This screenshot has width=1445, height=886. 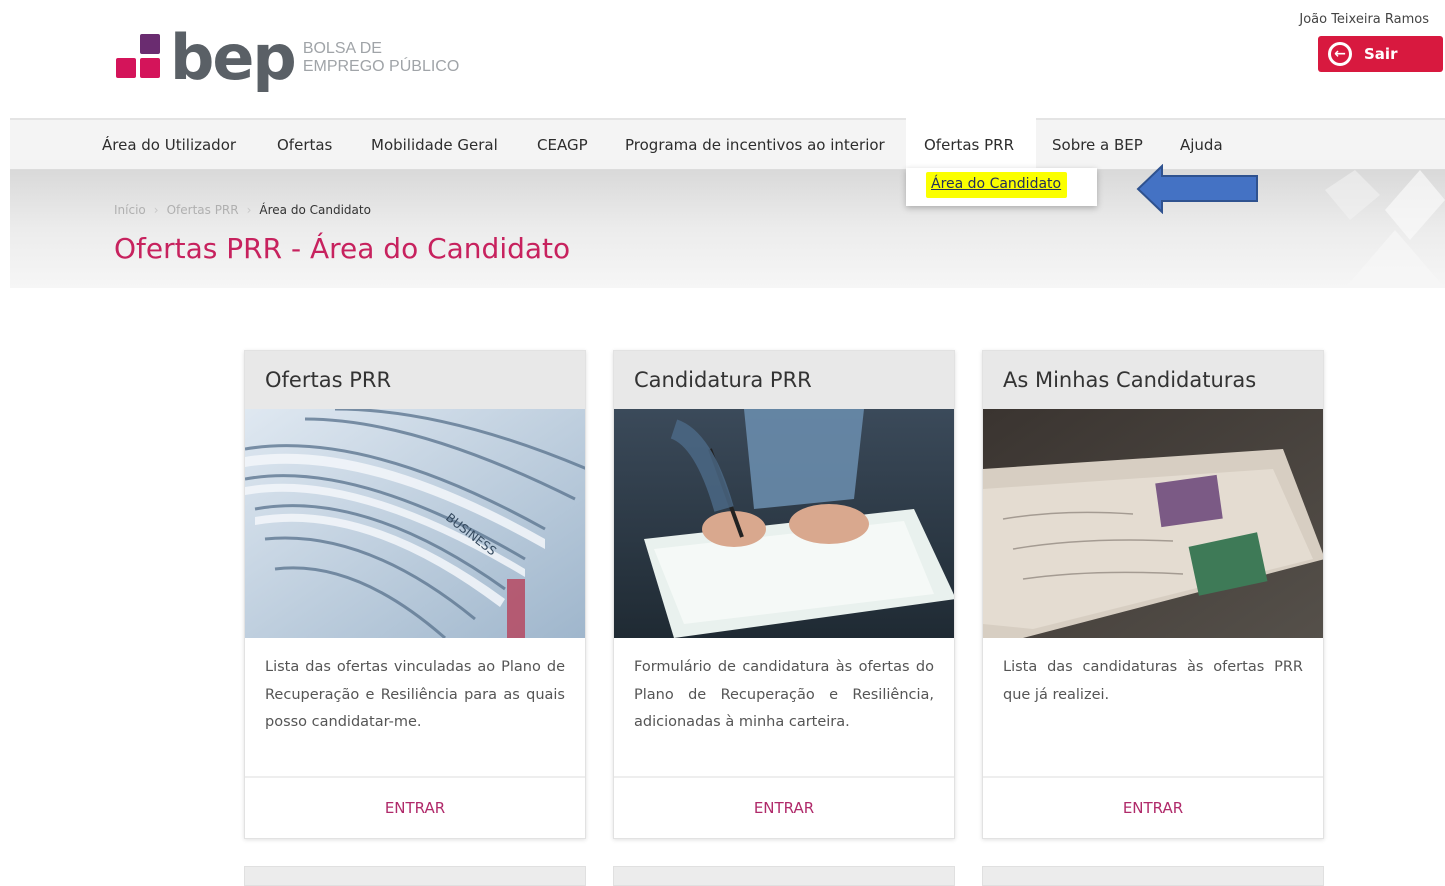 I want to click on nav-item-area-utilizador: Área do Utilizador, so click(x=169, y=145).